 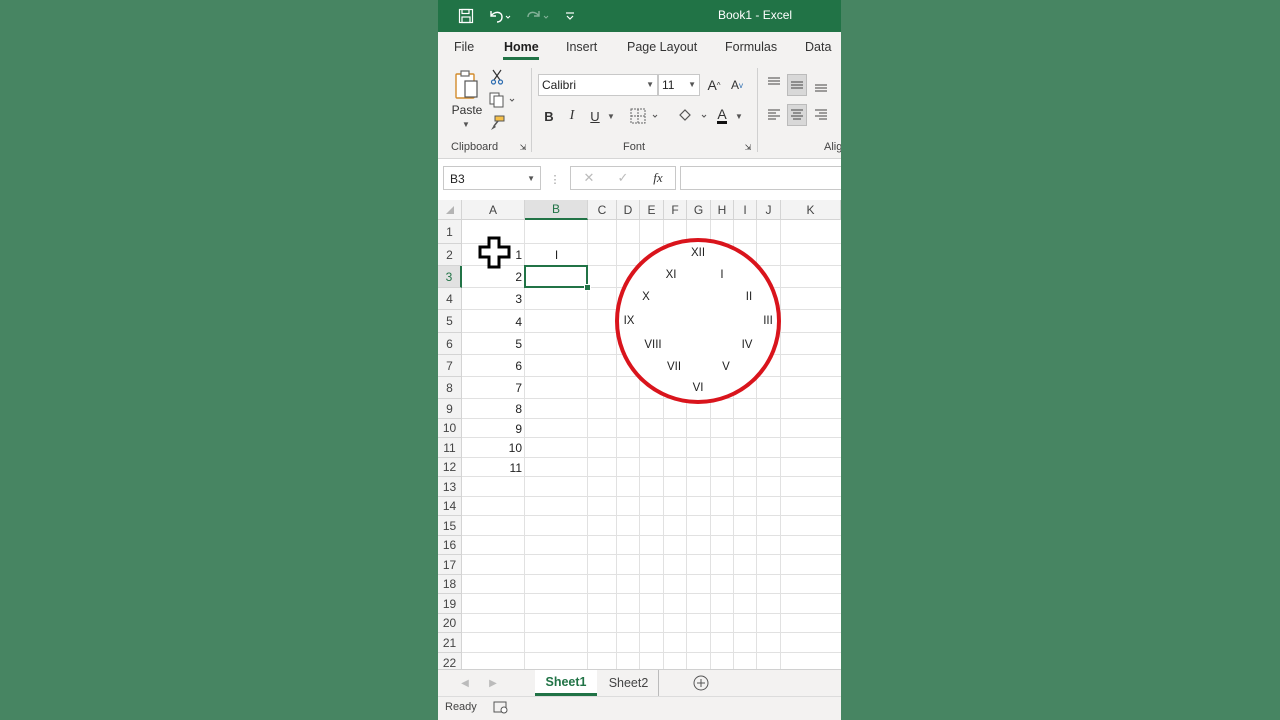 I want to click on cell-a5: 4, so click(x=493, y=321).